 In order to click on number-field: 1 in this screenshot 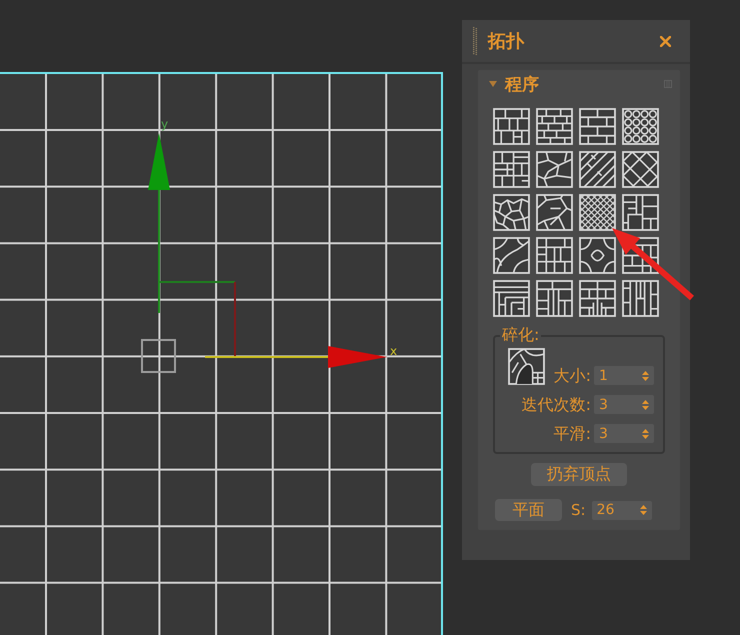, I will do `click(624, 375)`.